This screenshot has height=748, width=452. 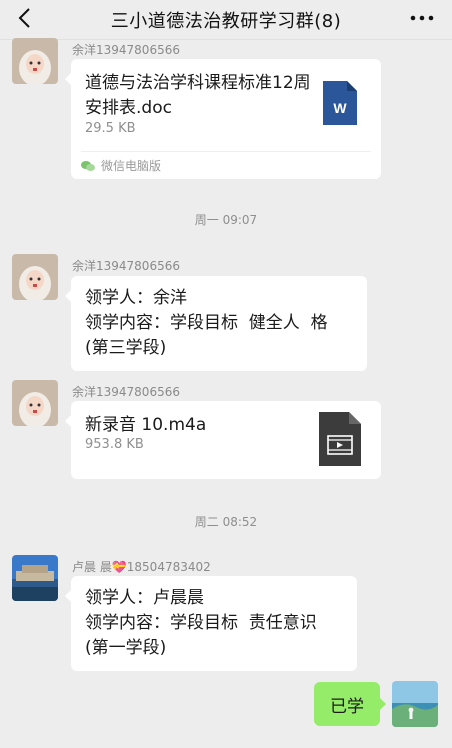 I want to click on file-size: 29.5 KB, so click(x=110, y=128).